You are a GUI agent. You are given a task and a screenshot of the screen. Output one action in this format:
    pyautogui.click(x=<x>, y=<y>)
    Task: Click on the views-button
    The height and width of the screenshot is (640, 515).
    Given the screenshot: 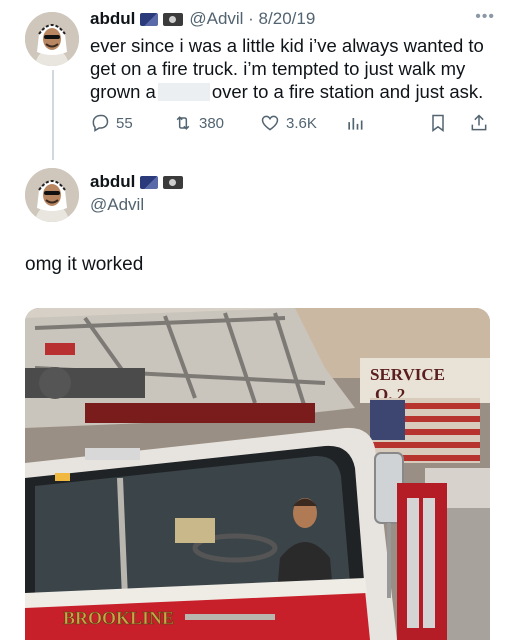 What is the action you would take?
    pyautogui.click(x=358, y=123)
    